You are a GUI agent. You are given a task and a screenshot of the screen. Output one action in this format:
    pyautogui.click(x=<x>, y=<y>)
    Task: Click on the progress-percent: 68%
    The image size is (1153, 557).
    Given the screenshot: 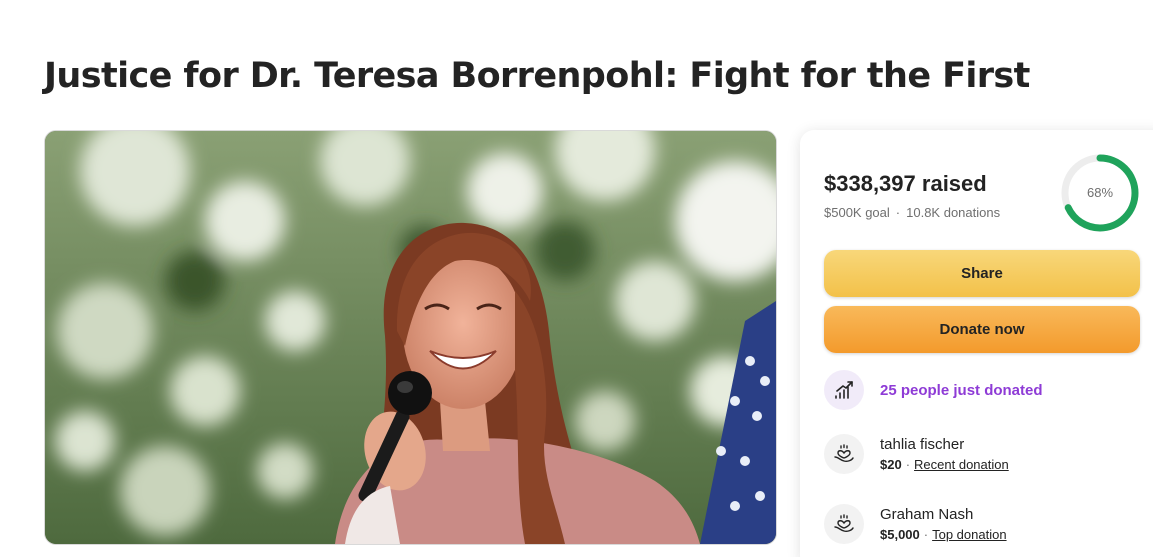 What is the action you would take?
    pyautogui.click(x=1100, y=192)
    